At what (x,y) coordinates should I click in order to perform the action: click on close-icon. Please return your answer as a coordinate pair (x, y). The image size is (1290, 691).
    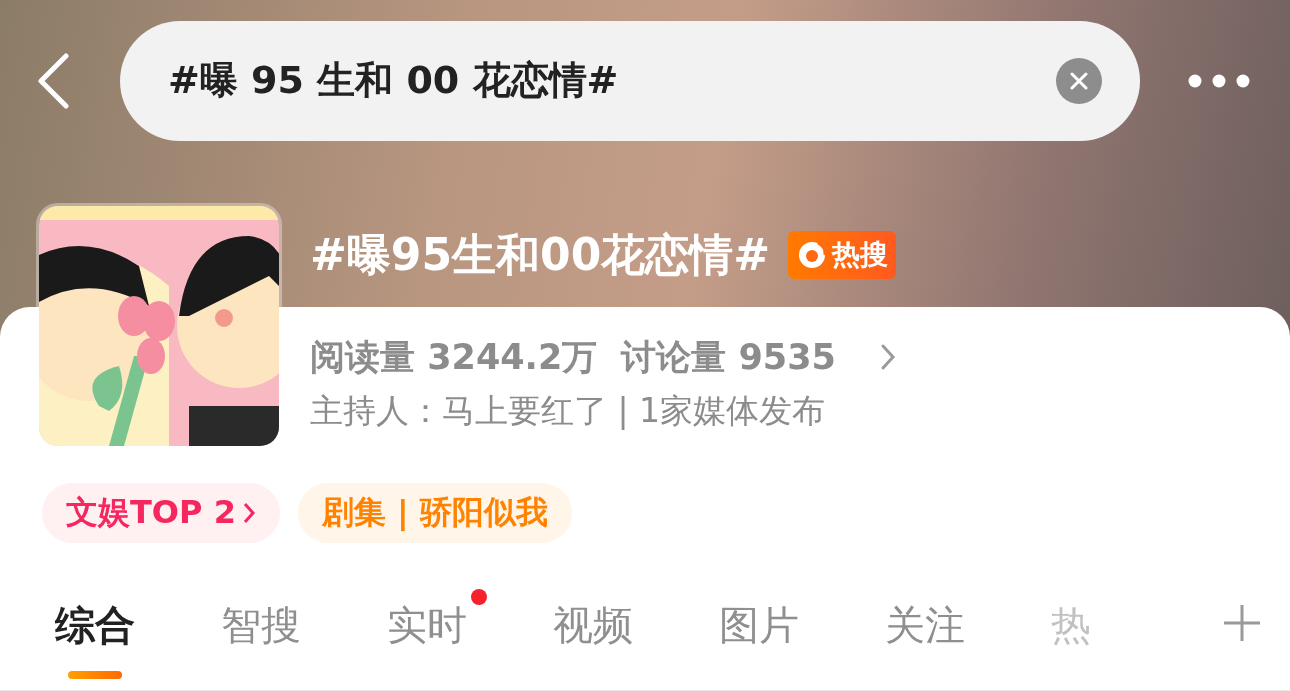
    Looking at the image, I should click on (1079, 80).